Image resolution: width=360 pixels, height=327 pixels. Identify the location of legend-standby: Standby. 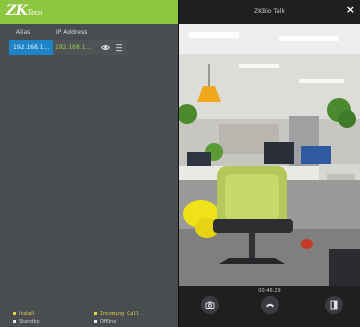
(26, 322).